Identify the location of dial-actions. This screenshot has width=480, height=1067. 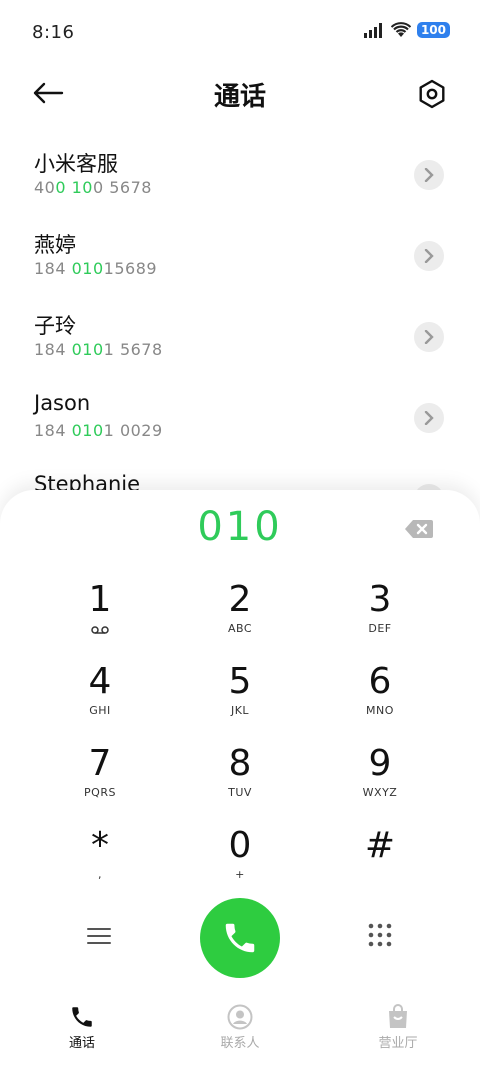
(240, 939).